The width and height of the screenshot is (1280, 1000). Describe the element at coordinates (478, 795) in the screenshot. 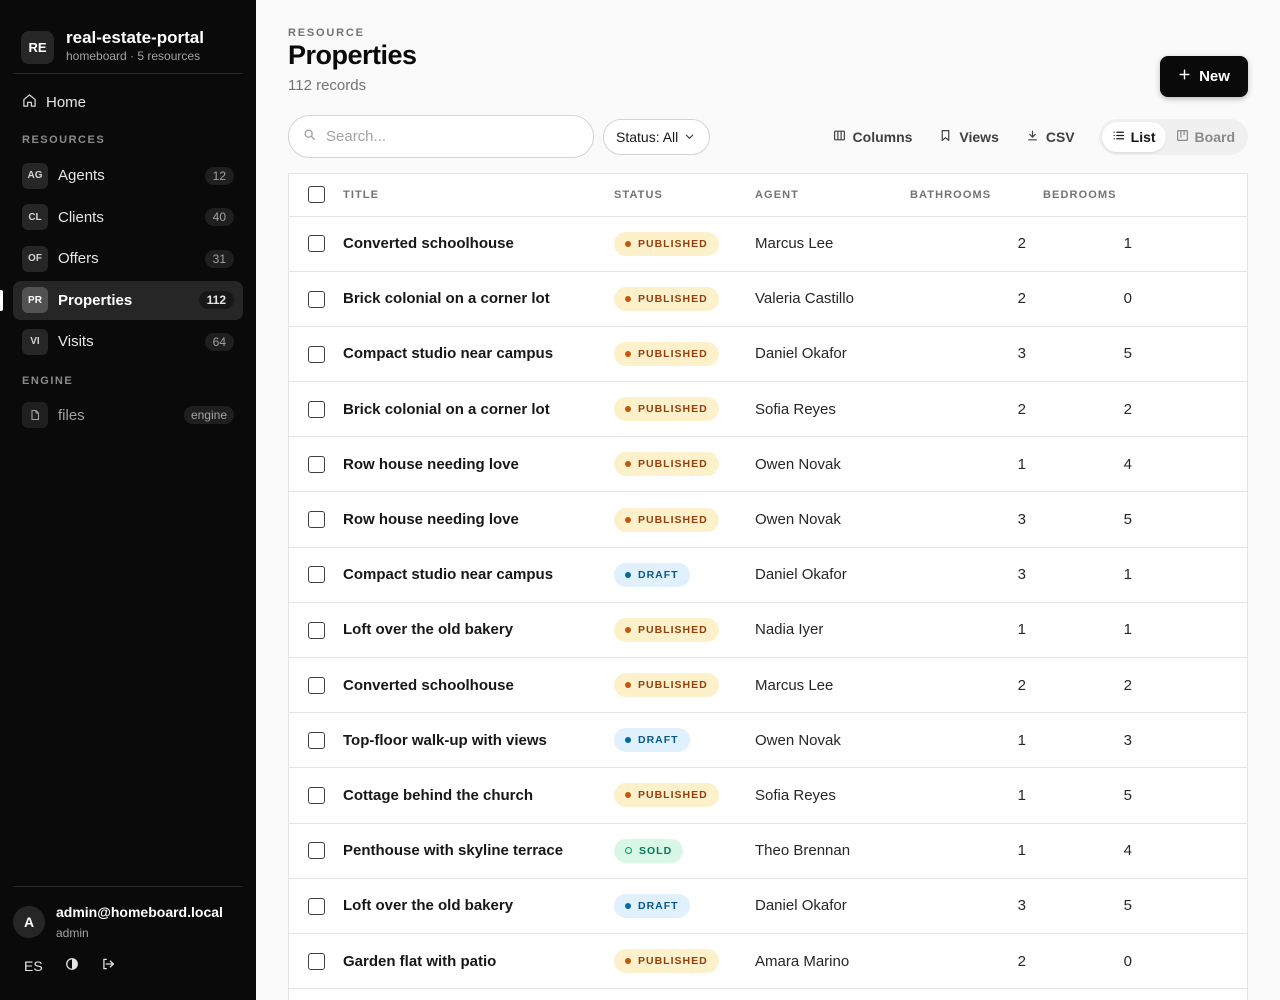

I see `property-title: Cottage behind the church` at that location.